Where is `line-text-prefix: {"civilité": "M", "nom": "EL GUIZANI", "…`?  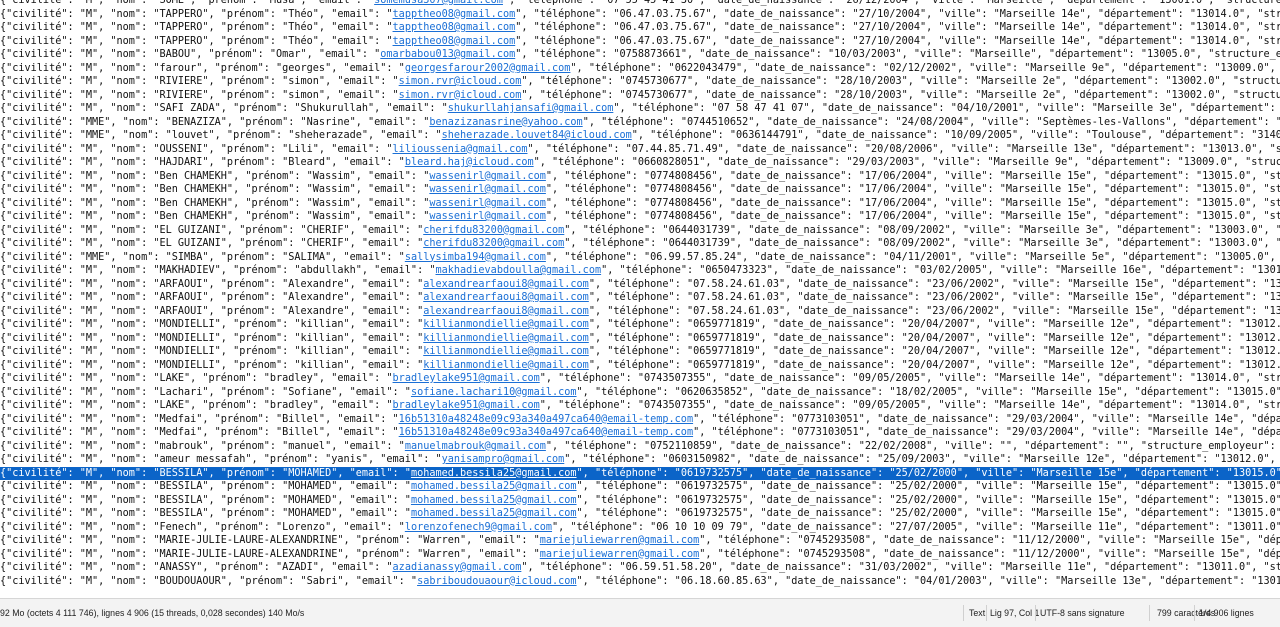
line-text-prefix: {"civilité": "M", "nom": "EL GUIZANI", "… is located at coordinates (212, 230).